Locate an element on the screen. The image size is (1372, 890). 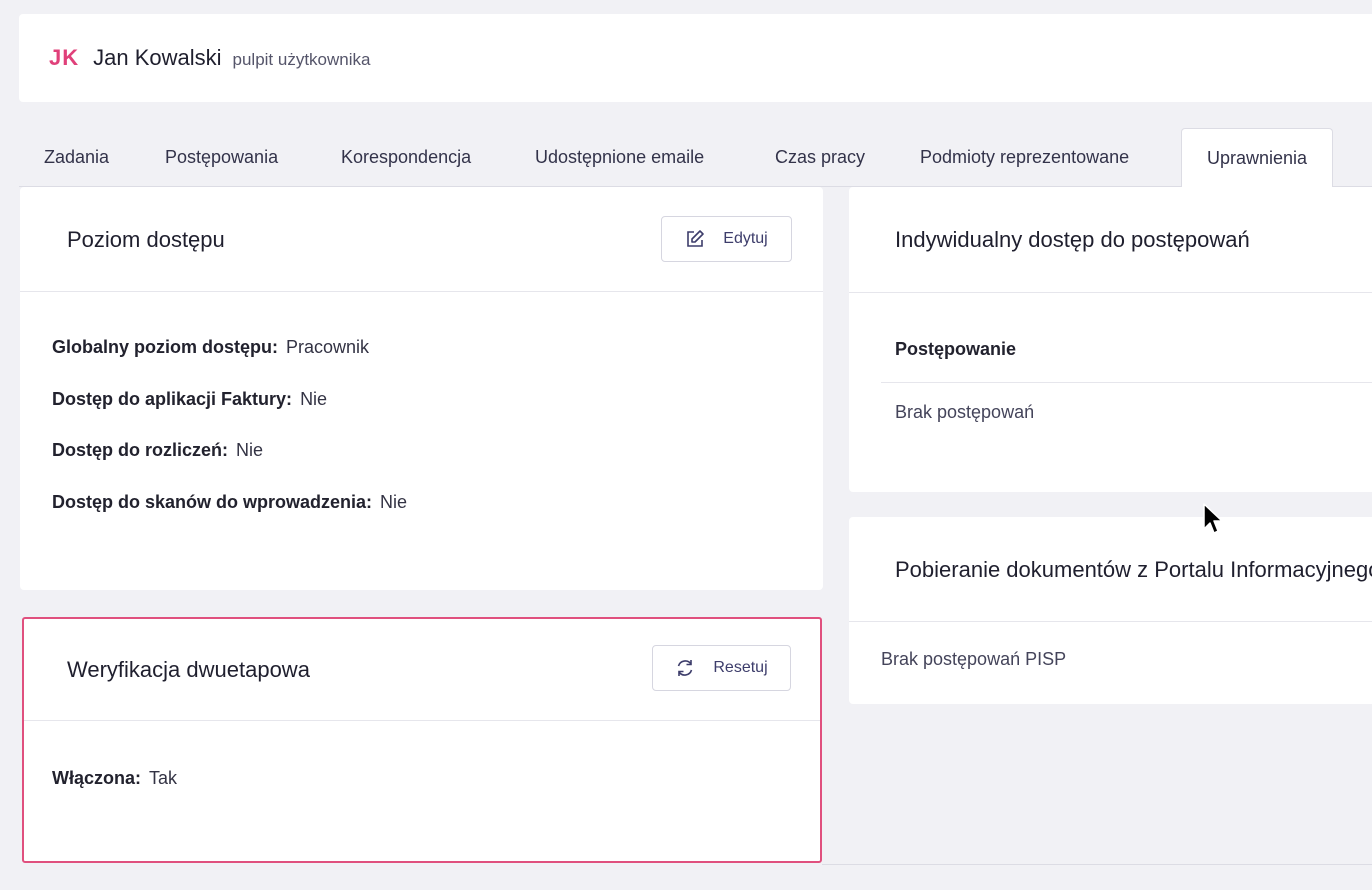
access-level-card-header: Poziom dostępu Edytuj is located at coordinates (421, 239).